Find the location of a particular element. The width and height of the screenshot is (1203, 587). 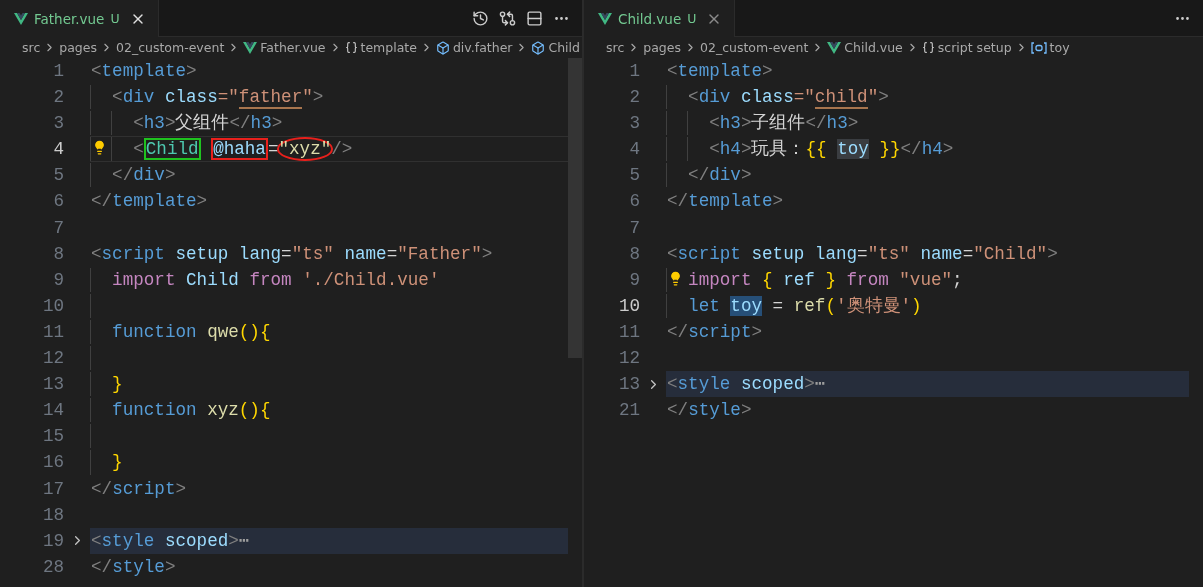

code-line: let toy = ref('奥特曼') is located at coordinates (804, 306).